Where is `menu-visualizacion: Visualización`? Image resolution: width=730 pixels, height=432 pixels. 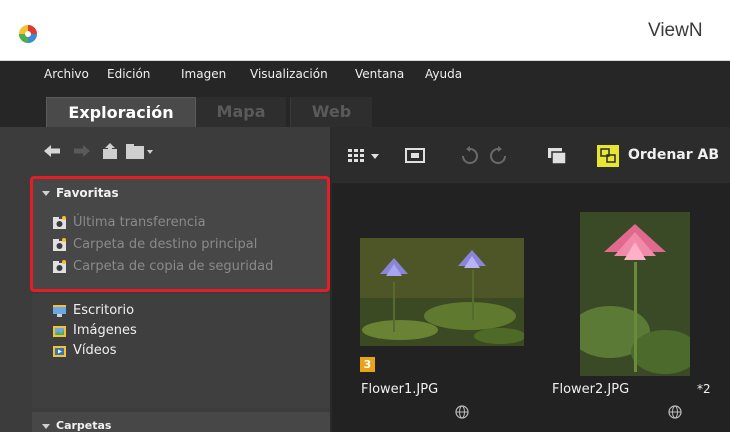 menu-visualizacion: Visualización is located at coordinates (289, 74).